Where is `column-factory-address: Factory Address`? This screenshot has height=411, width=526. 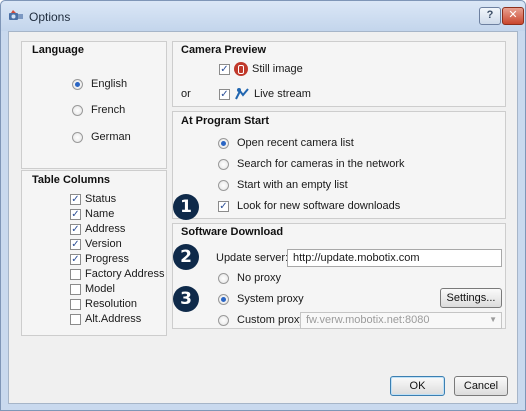
column-factory-address: Factory Address is located at coordinates (117, 274).